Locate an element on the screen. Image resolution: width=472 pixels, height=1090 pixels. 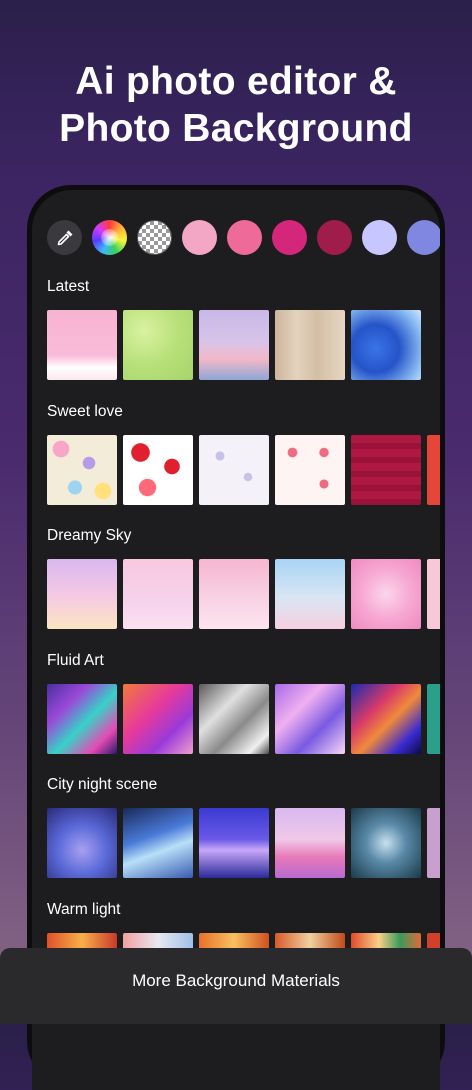
more-background-materials-button: More Background Materials is located at coordinates (236, 986).